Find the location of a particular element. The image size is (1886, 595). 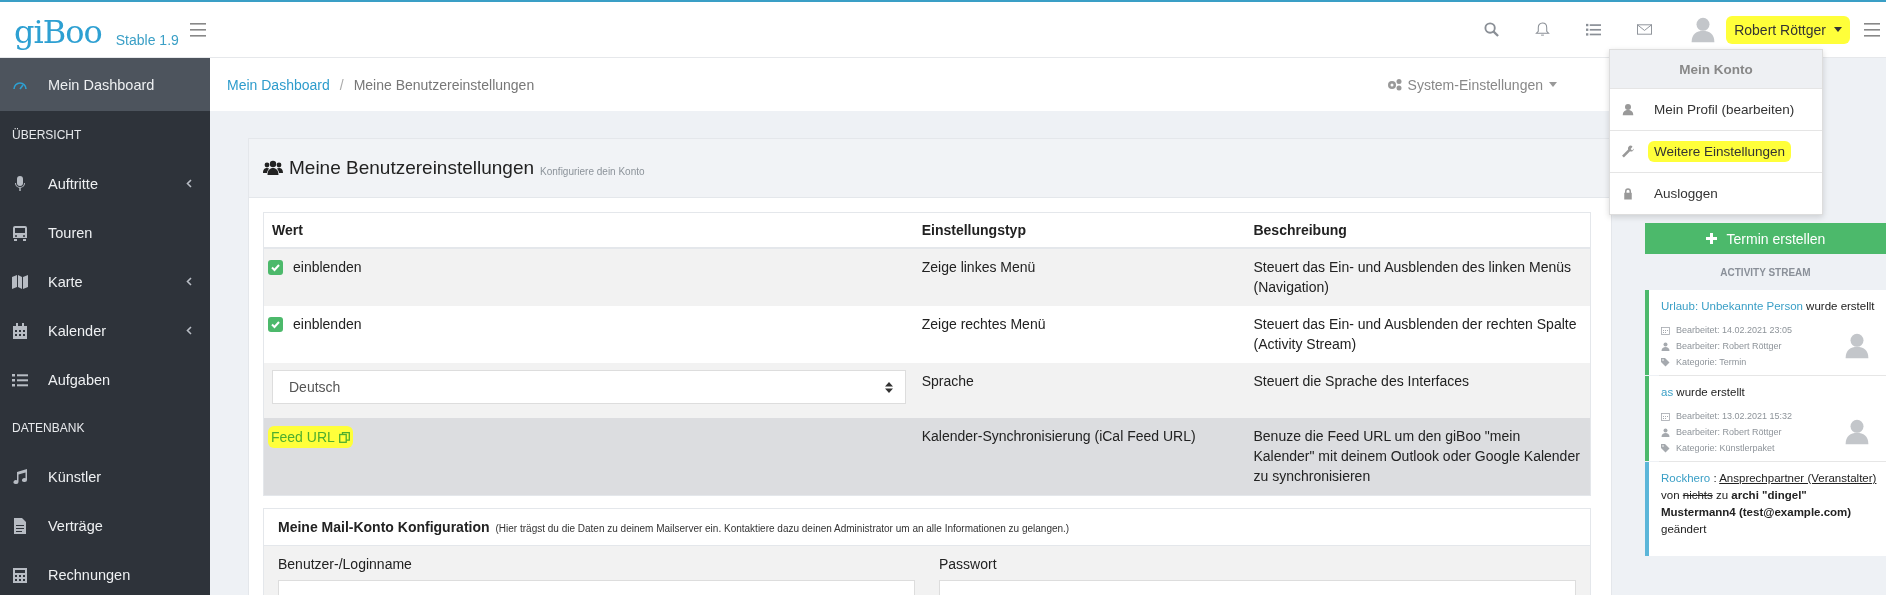

system-settings-menu: System-Einstellungen is located at coordinates (1471, 84).